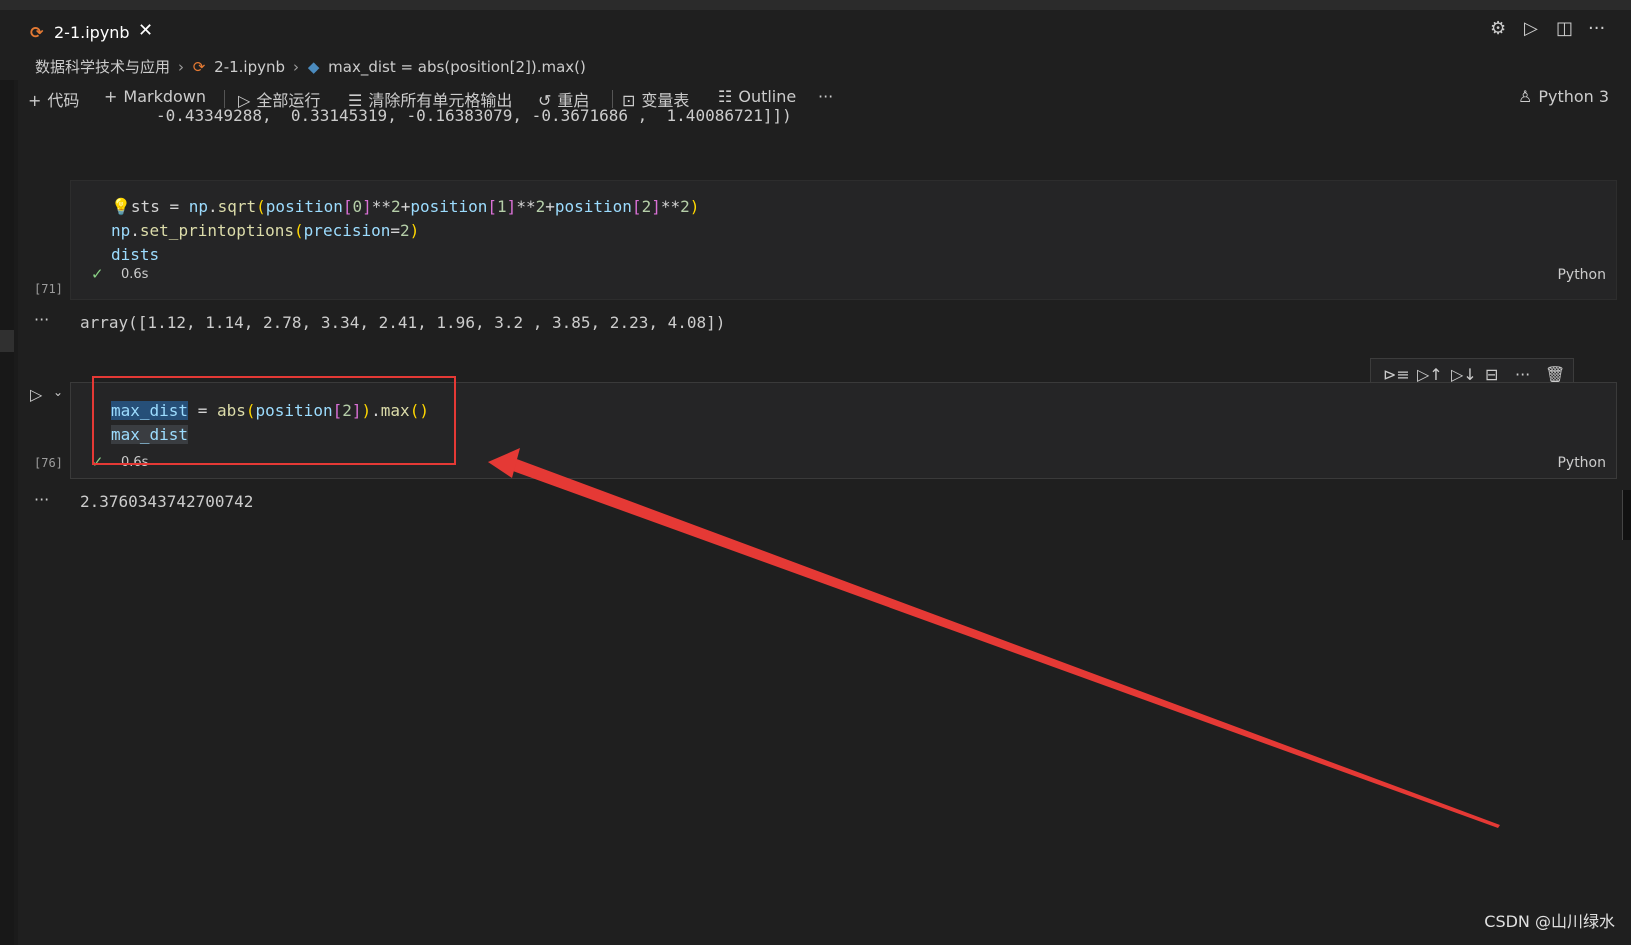 Image resolution: width=1631 pixels, height=945 pixels. What do you see at coordinates (504, 463) in the screenshot?
I see `annotation-arrow-head` at bounding box center [504, 463].